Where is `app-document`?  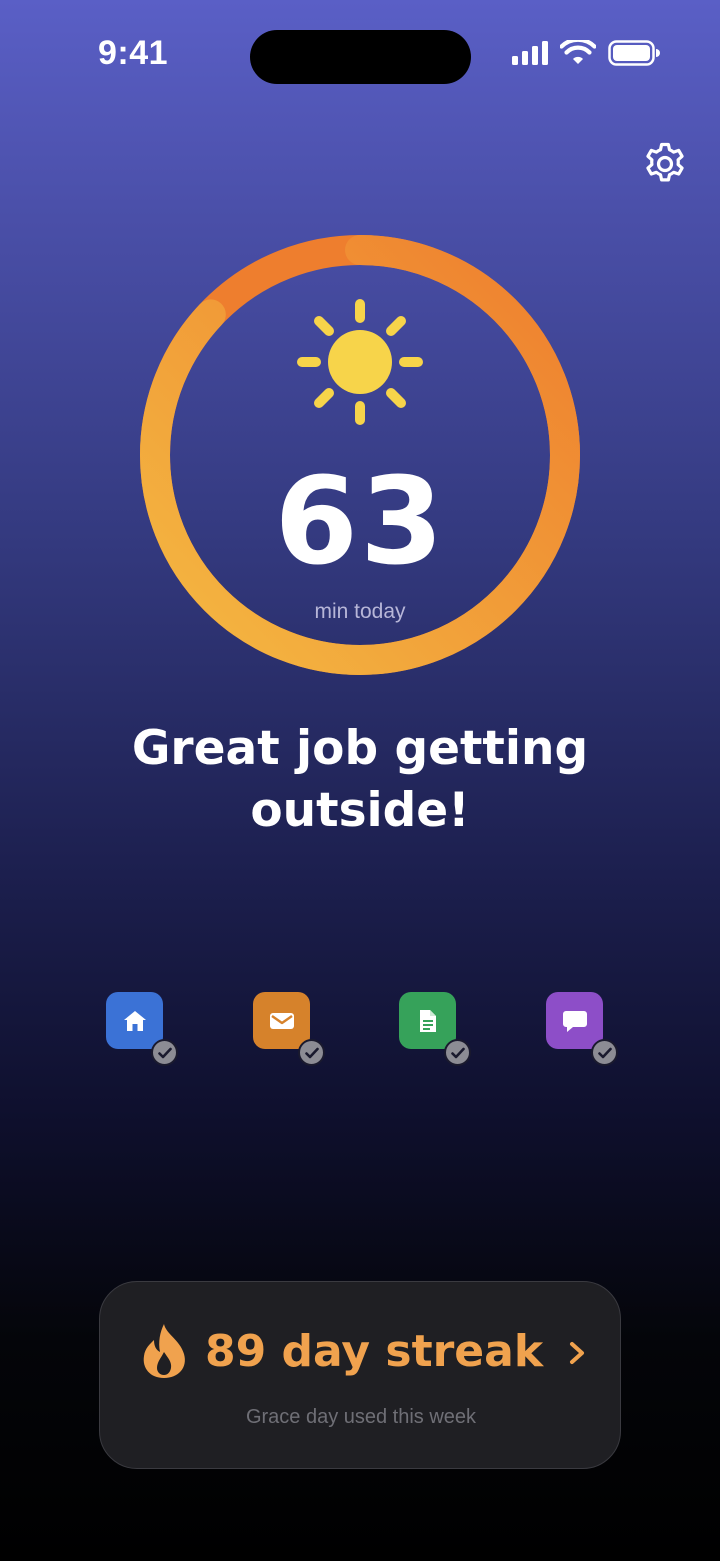 app-document is located at coordinates (435, 1029).